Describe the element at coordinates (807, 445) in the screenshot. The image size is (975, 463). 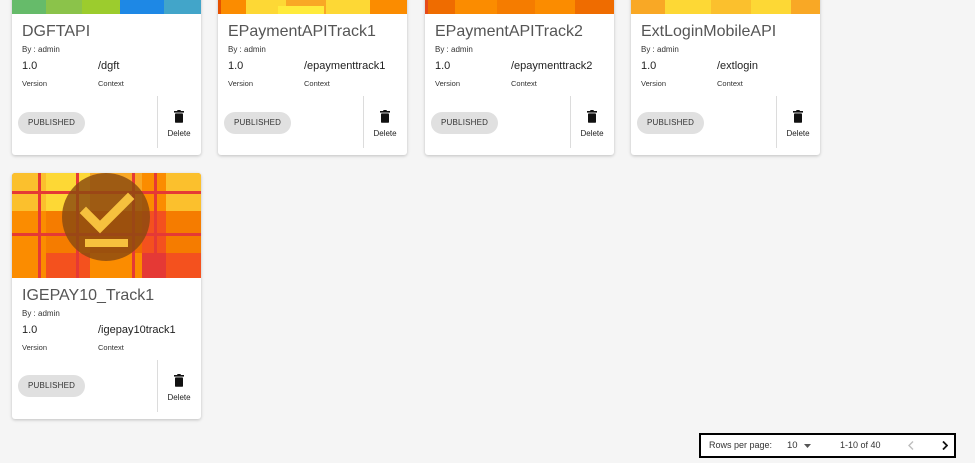
I see `caret-down-icon` at that location.